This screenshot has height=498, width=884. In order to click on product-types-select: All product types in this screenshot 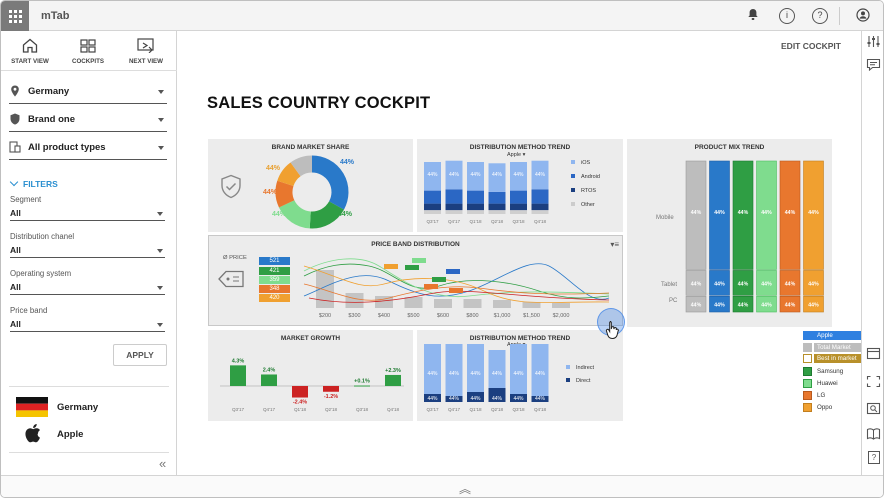, I will do `click(88, 149)`.